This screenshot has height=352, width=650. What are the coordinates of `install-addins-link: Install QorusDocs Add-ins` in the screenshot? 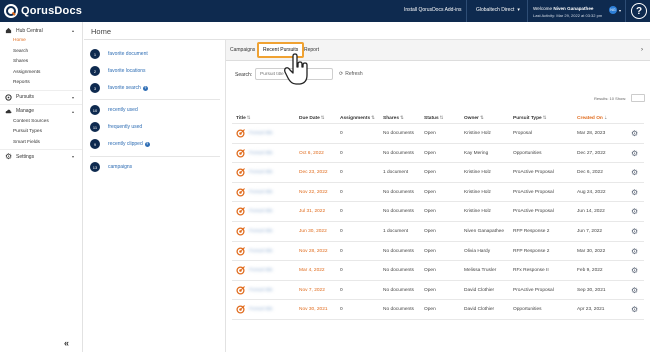 It's located at (433, 10).